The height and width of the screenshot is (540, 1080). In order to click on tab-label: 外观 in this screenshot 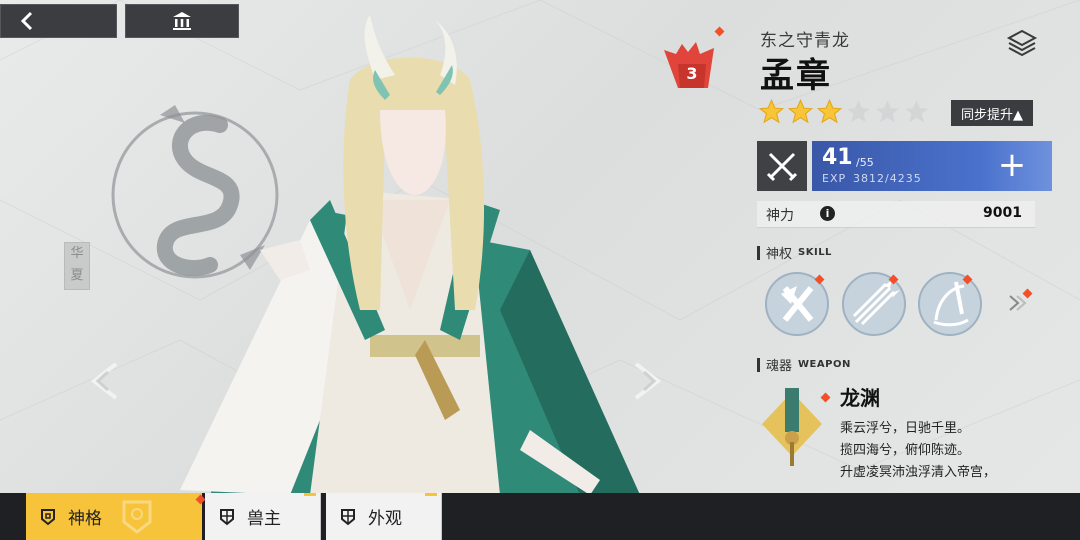, I will do `click(385, 519)`.